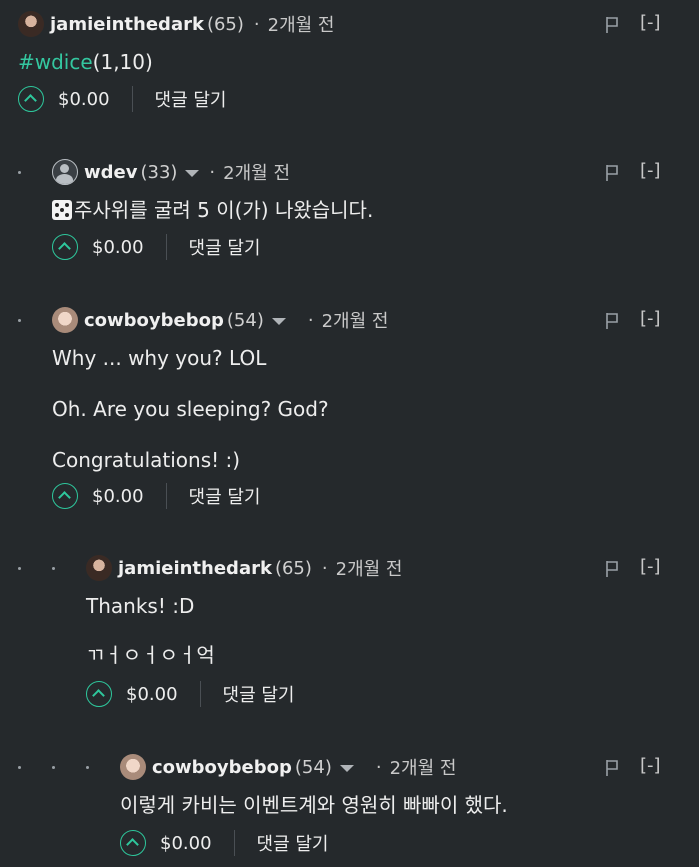 Image resolution: width=699 pixels, height=867 pixels. I want to click on comment-body: #wdice(1,10), so click(85, 62).